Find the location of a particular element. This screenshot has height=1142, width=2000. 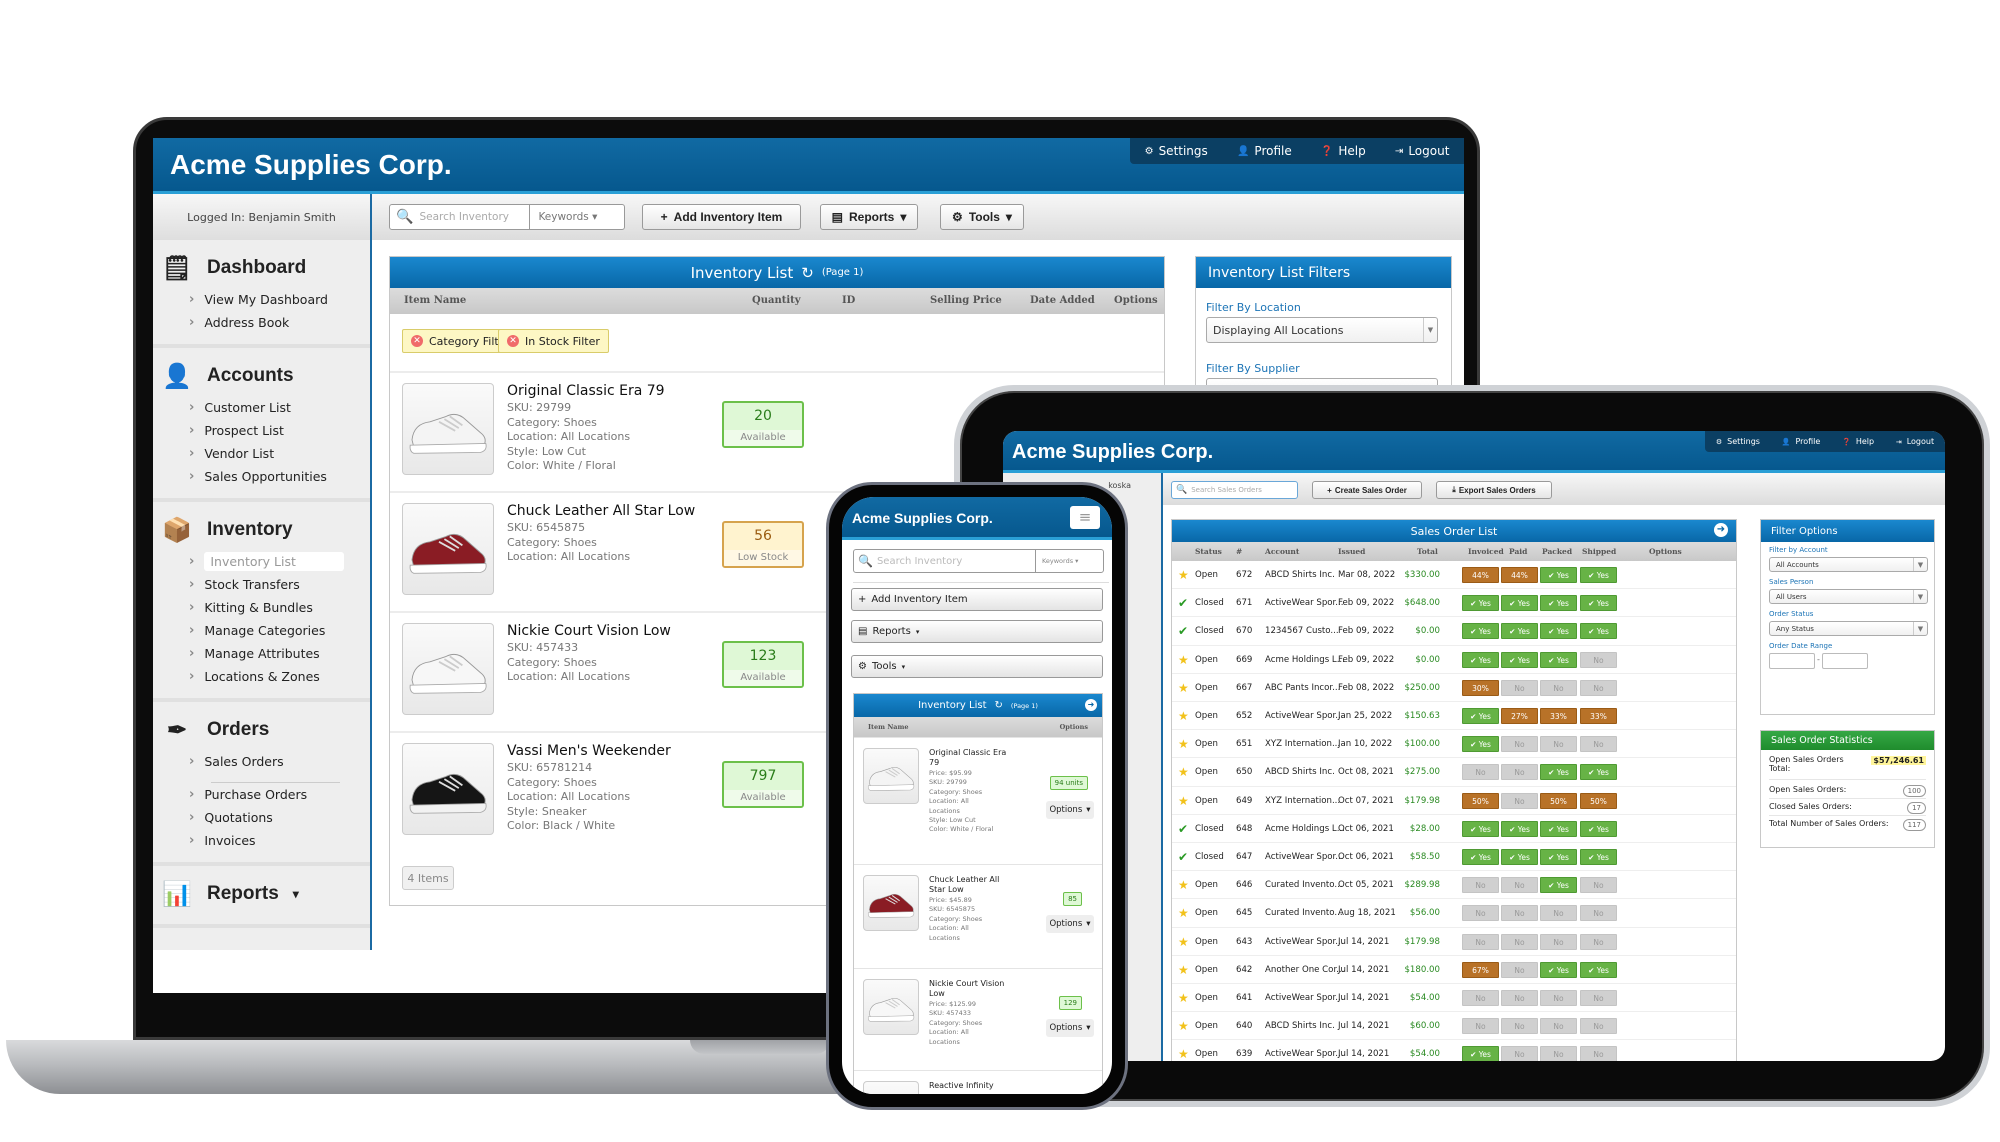

sidebar-item-manage-attributes: › Manage Attributes is located at coordinates (261, 653).